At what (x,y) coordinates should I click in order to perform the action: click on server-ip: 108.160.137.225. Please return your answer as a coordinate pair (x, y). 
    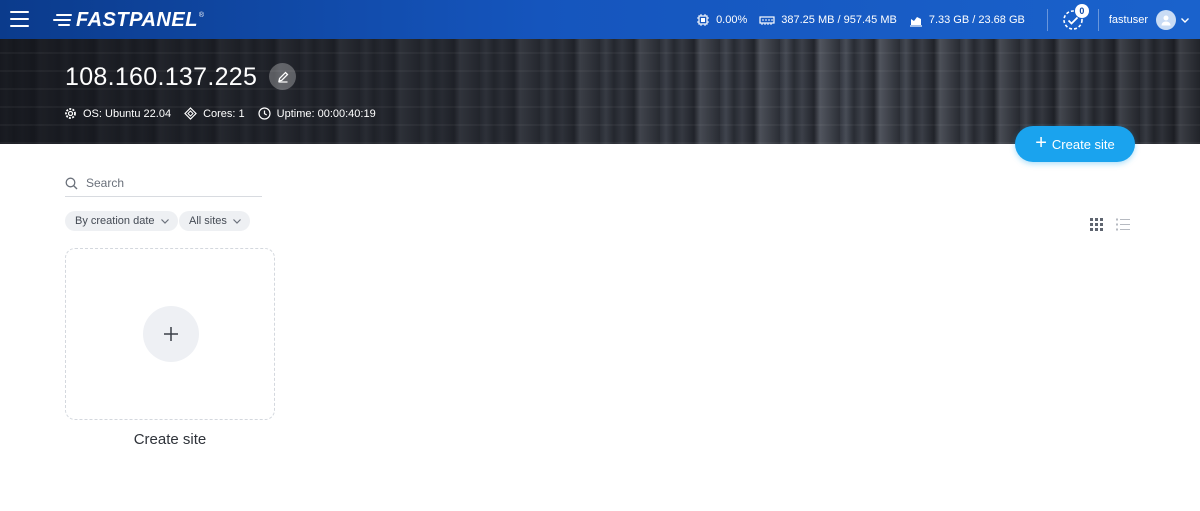
    Looking at the image, I should click on (161, 77).